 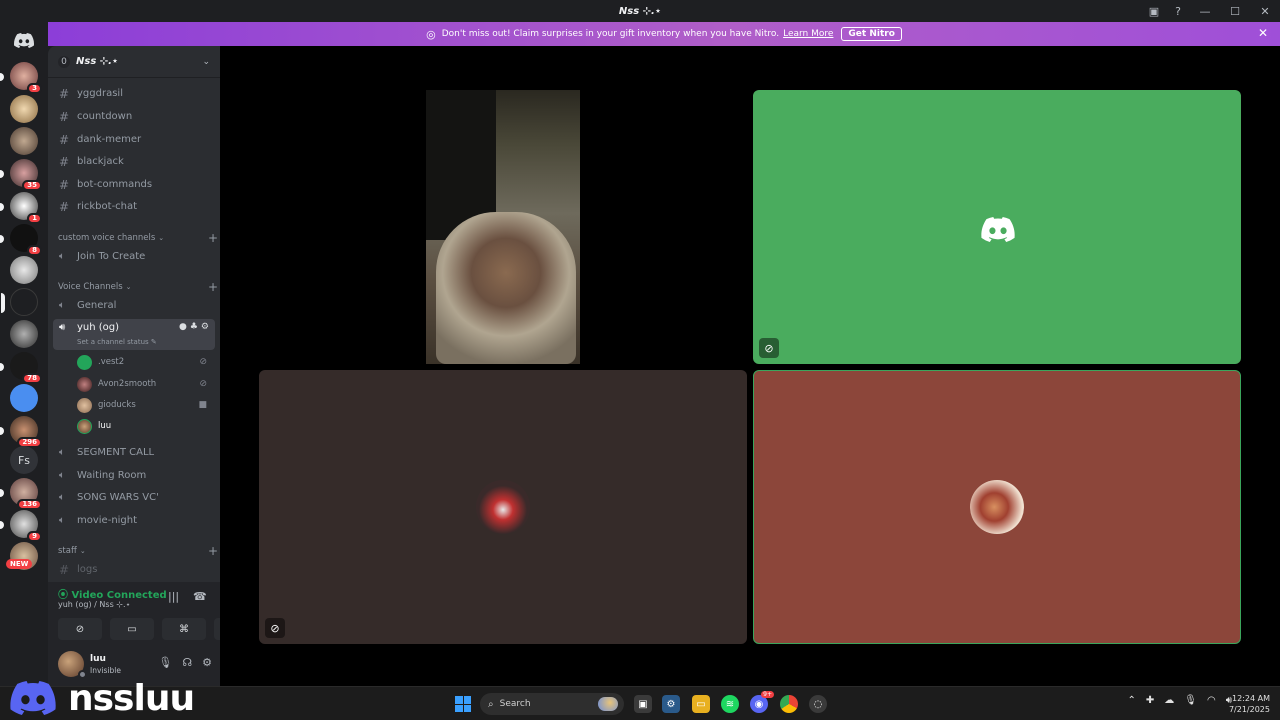 What do you see at coordinates (1211, 700) in the screenshot?
I see `wifi-icon: ◠` at bounding box center [1211, 700].